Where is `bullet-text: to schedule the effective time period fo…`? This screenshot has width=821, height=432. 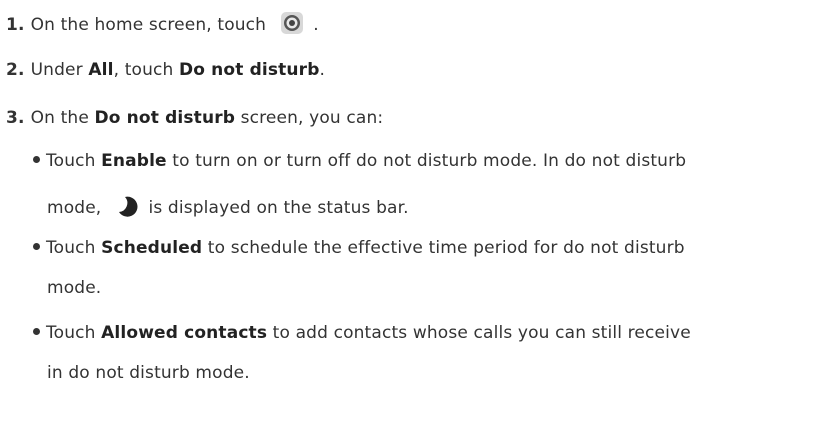
bullet-text: to schedule the effective time period fo… is located at coordinates (443, 248).